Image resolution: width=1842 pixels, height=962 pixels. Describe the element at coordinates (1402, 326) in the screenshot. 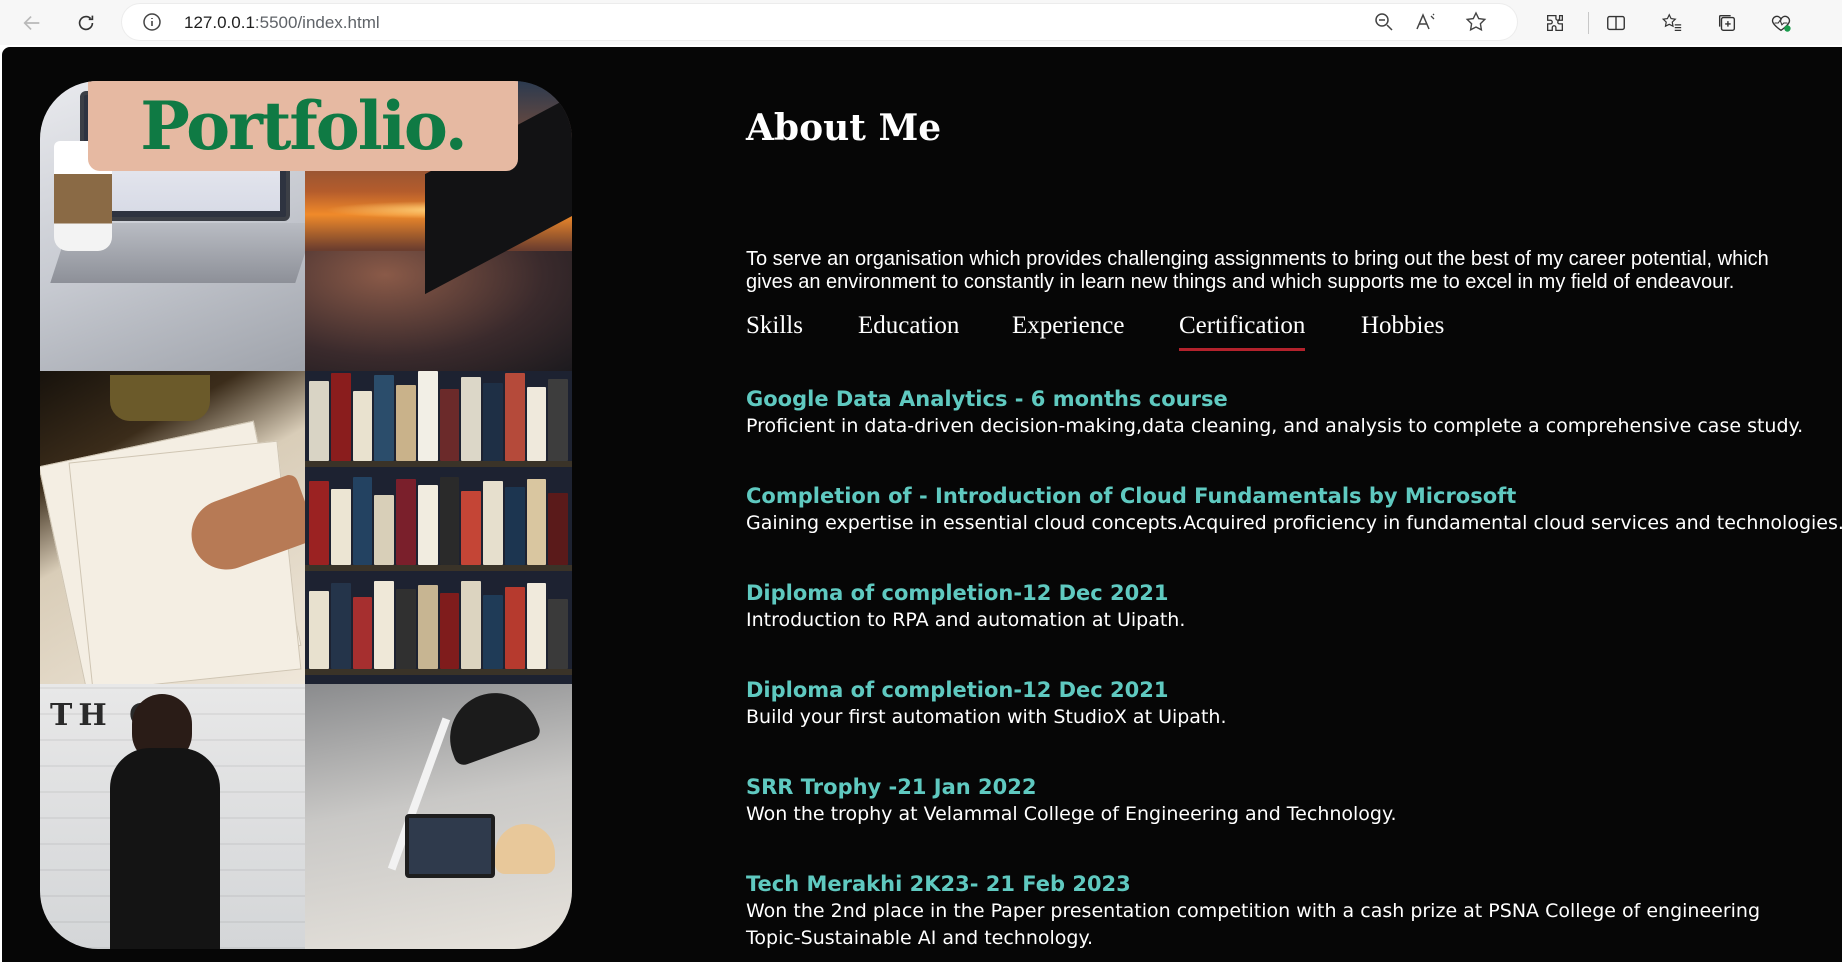

I see `tab-hobbies: Hobbies` at that location.